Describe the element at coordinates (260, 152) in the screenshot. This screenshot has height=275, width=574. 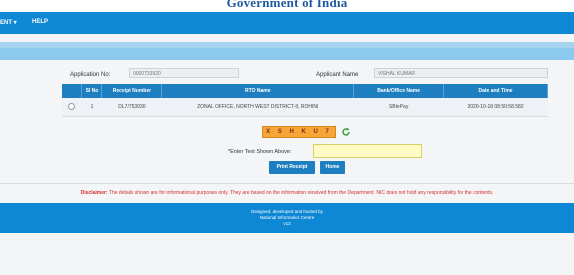
I see `captcha-label: *Enter Text Shown Above:` at that location.